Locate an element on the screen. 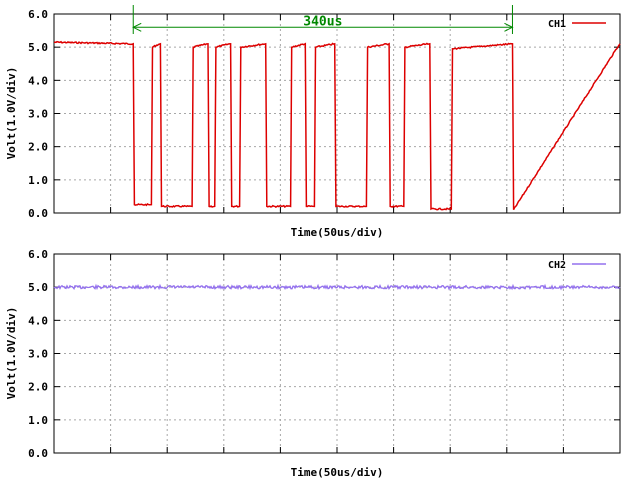  annotation-label: 340us is located at coordinates (322, 21).